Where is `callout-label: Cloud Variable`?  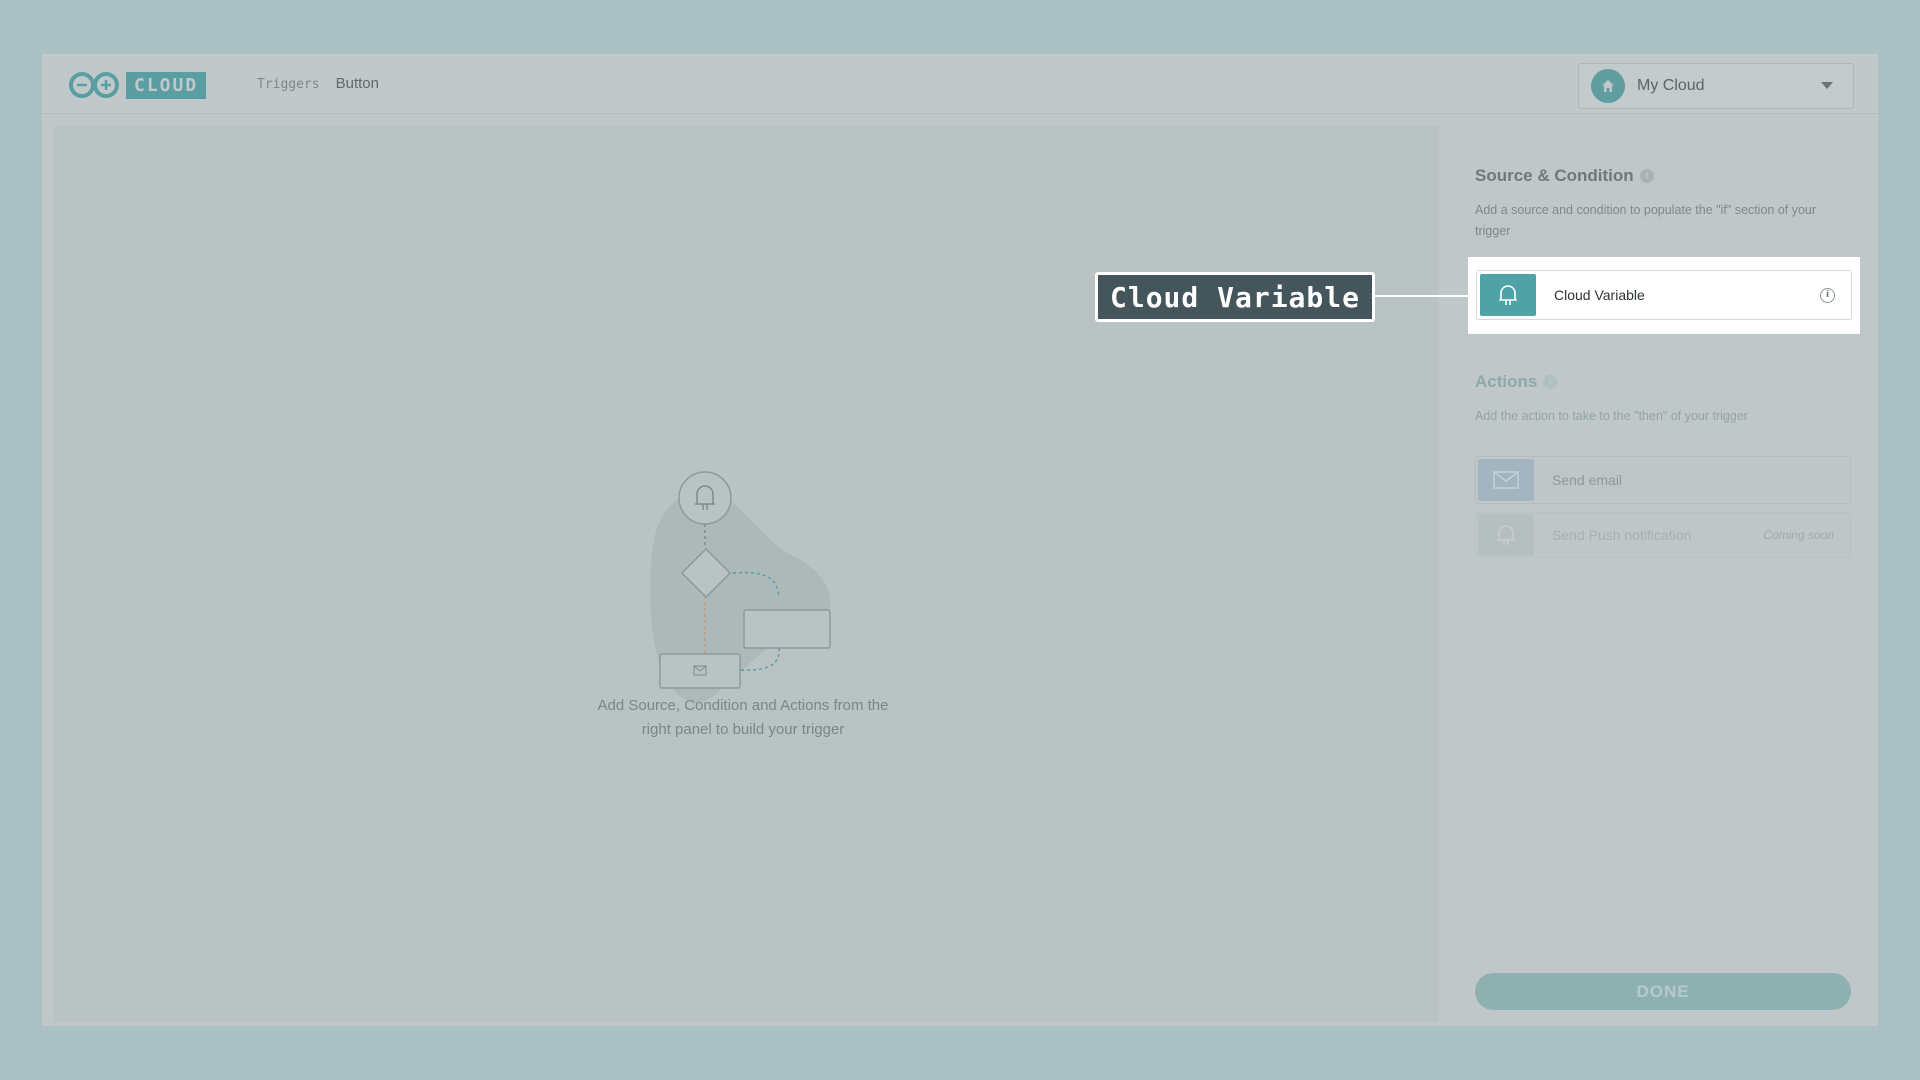
callout-label: Cloud Variable is located at coordinates (1235, 297).